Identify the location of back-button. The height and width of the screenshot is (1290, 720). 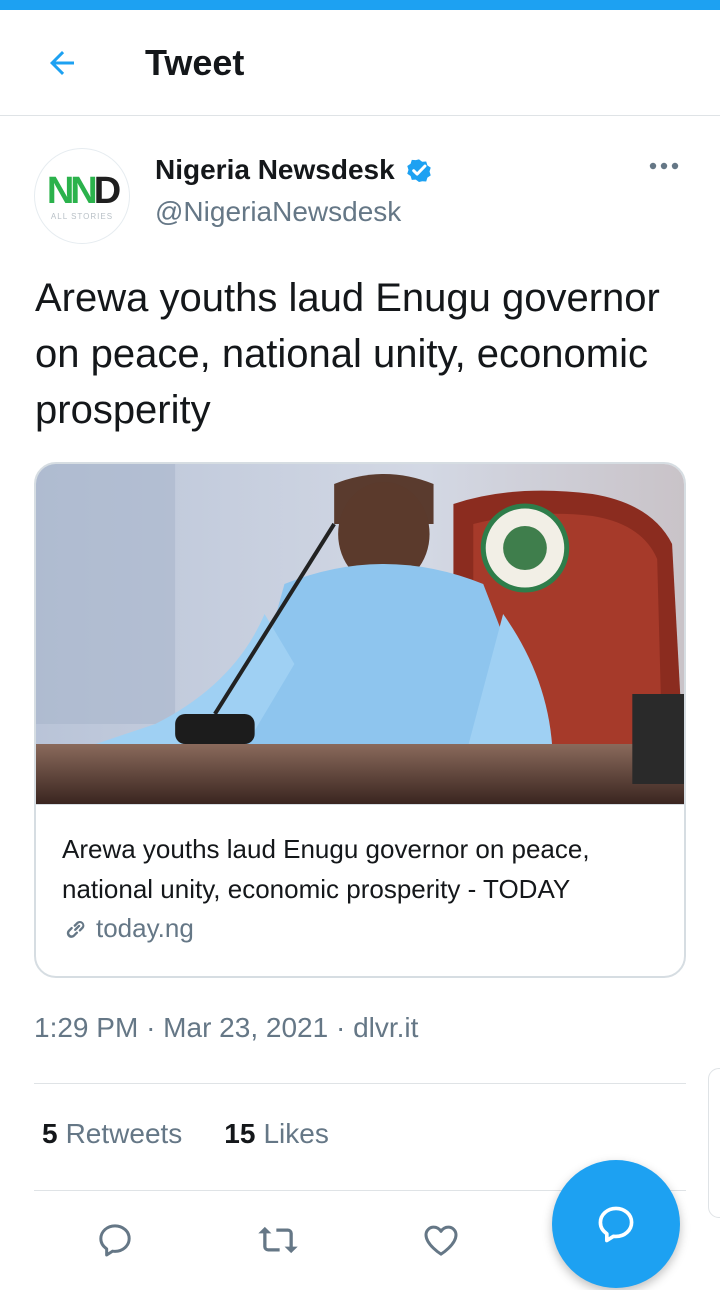
(62, 63).